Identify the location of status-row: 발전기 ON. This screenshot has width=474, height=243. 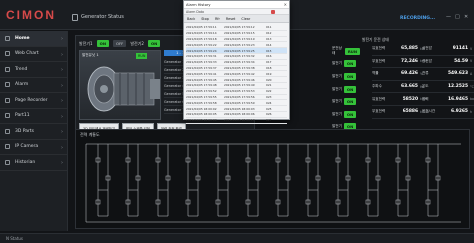
(346, 101).